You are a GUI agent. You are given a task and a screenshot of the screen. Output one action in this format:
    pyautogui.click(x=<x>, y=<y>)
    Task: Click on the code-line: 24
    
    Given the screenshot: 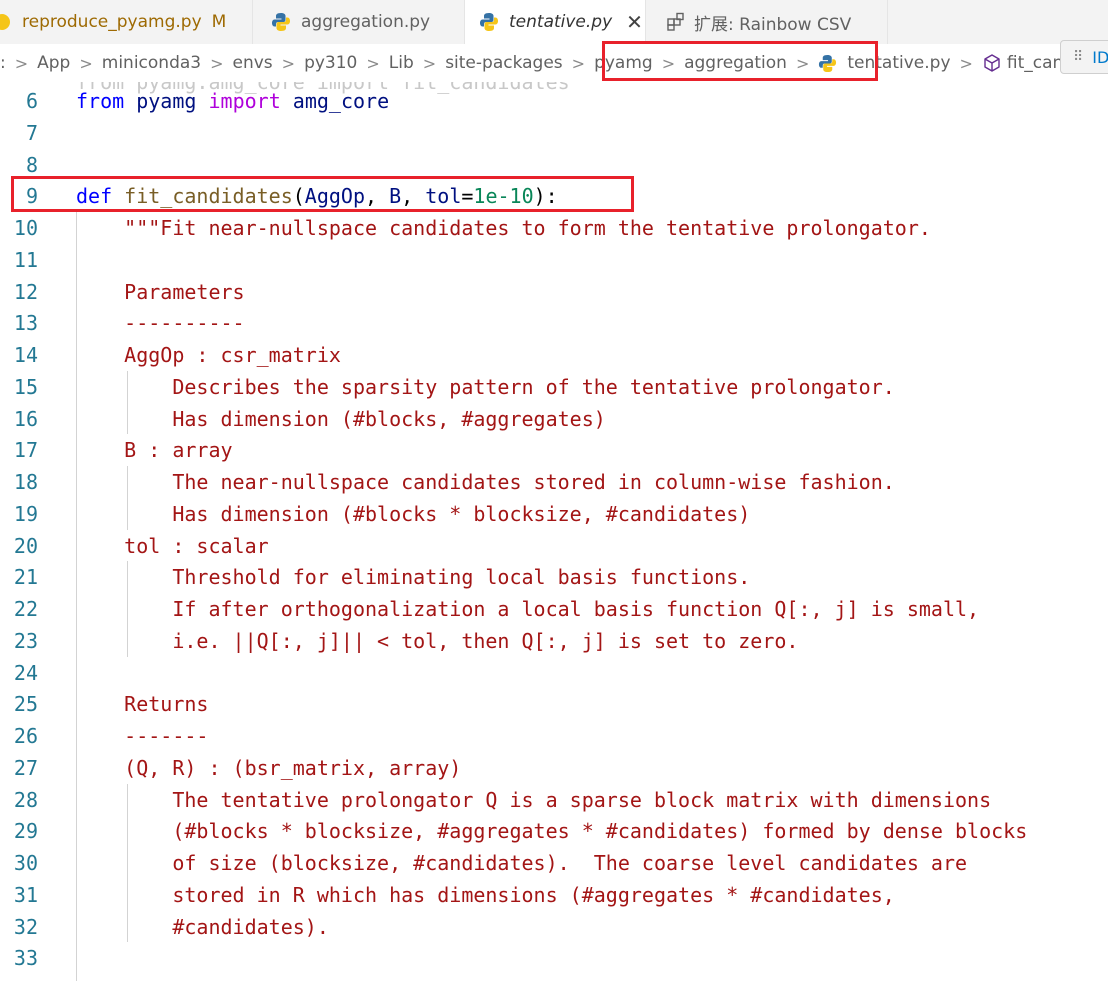 What is the action you would take?
    pyautogui.click(x=554, y=673)
    